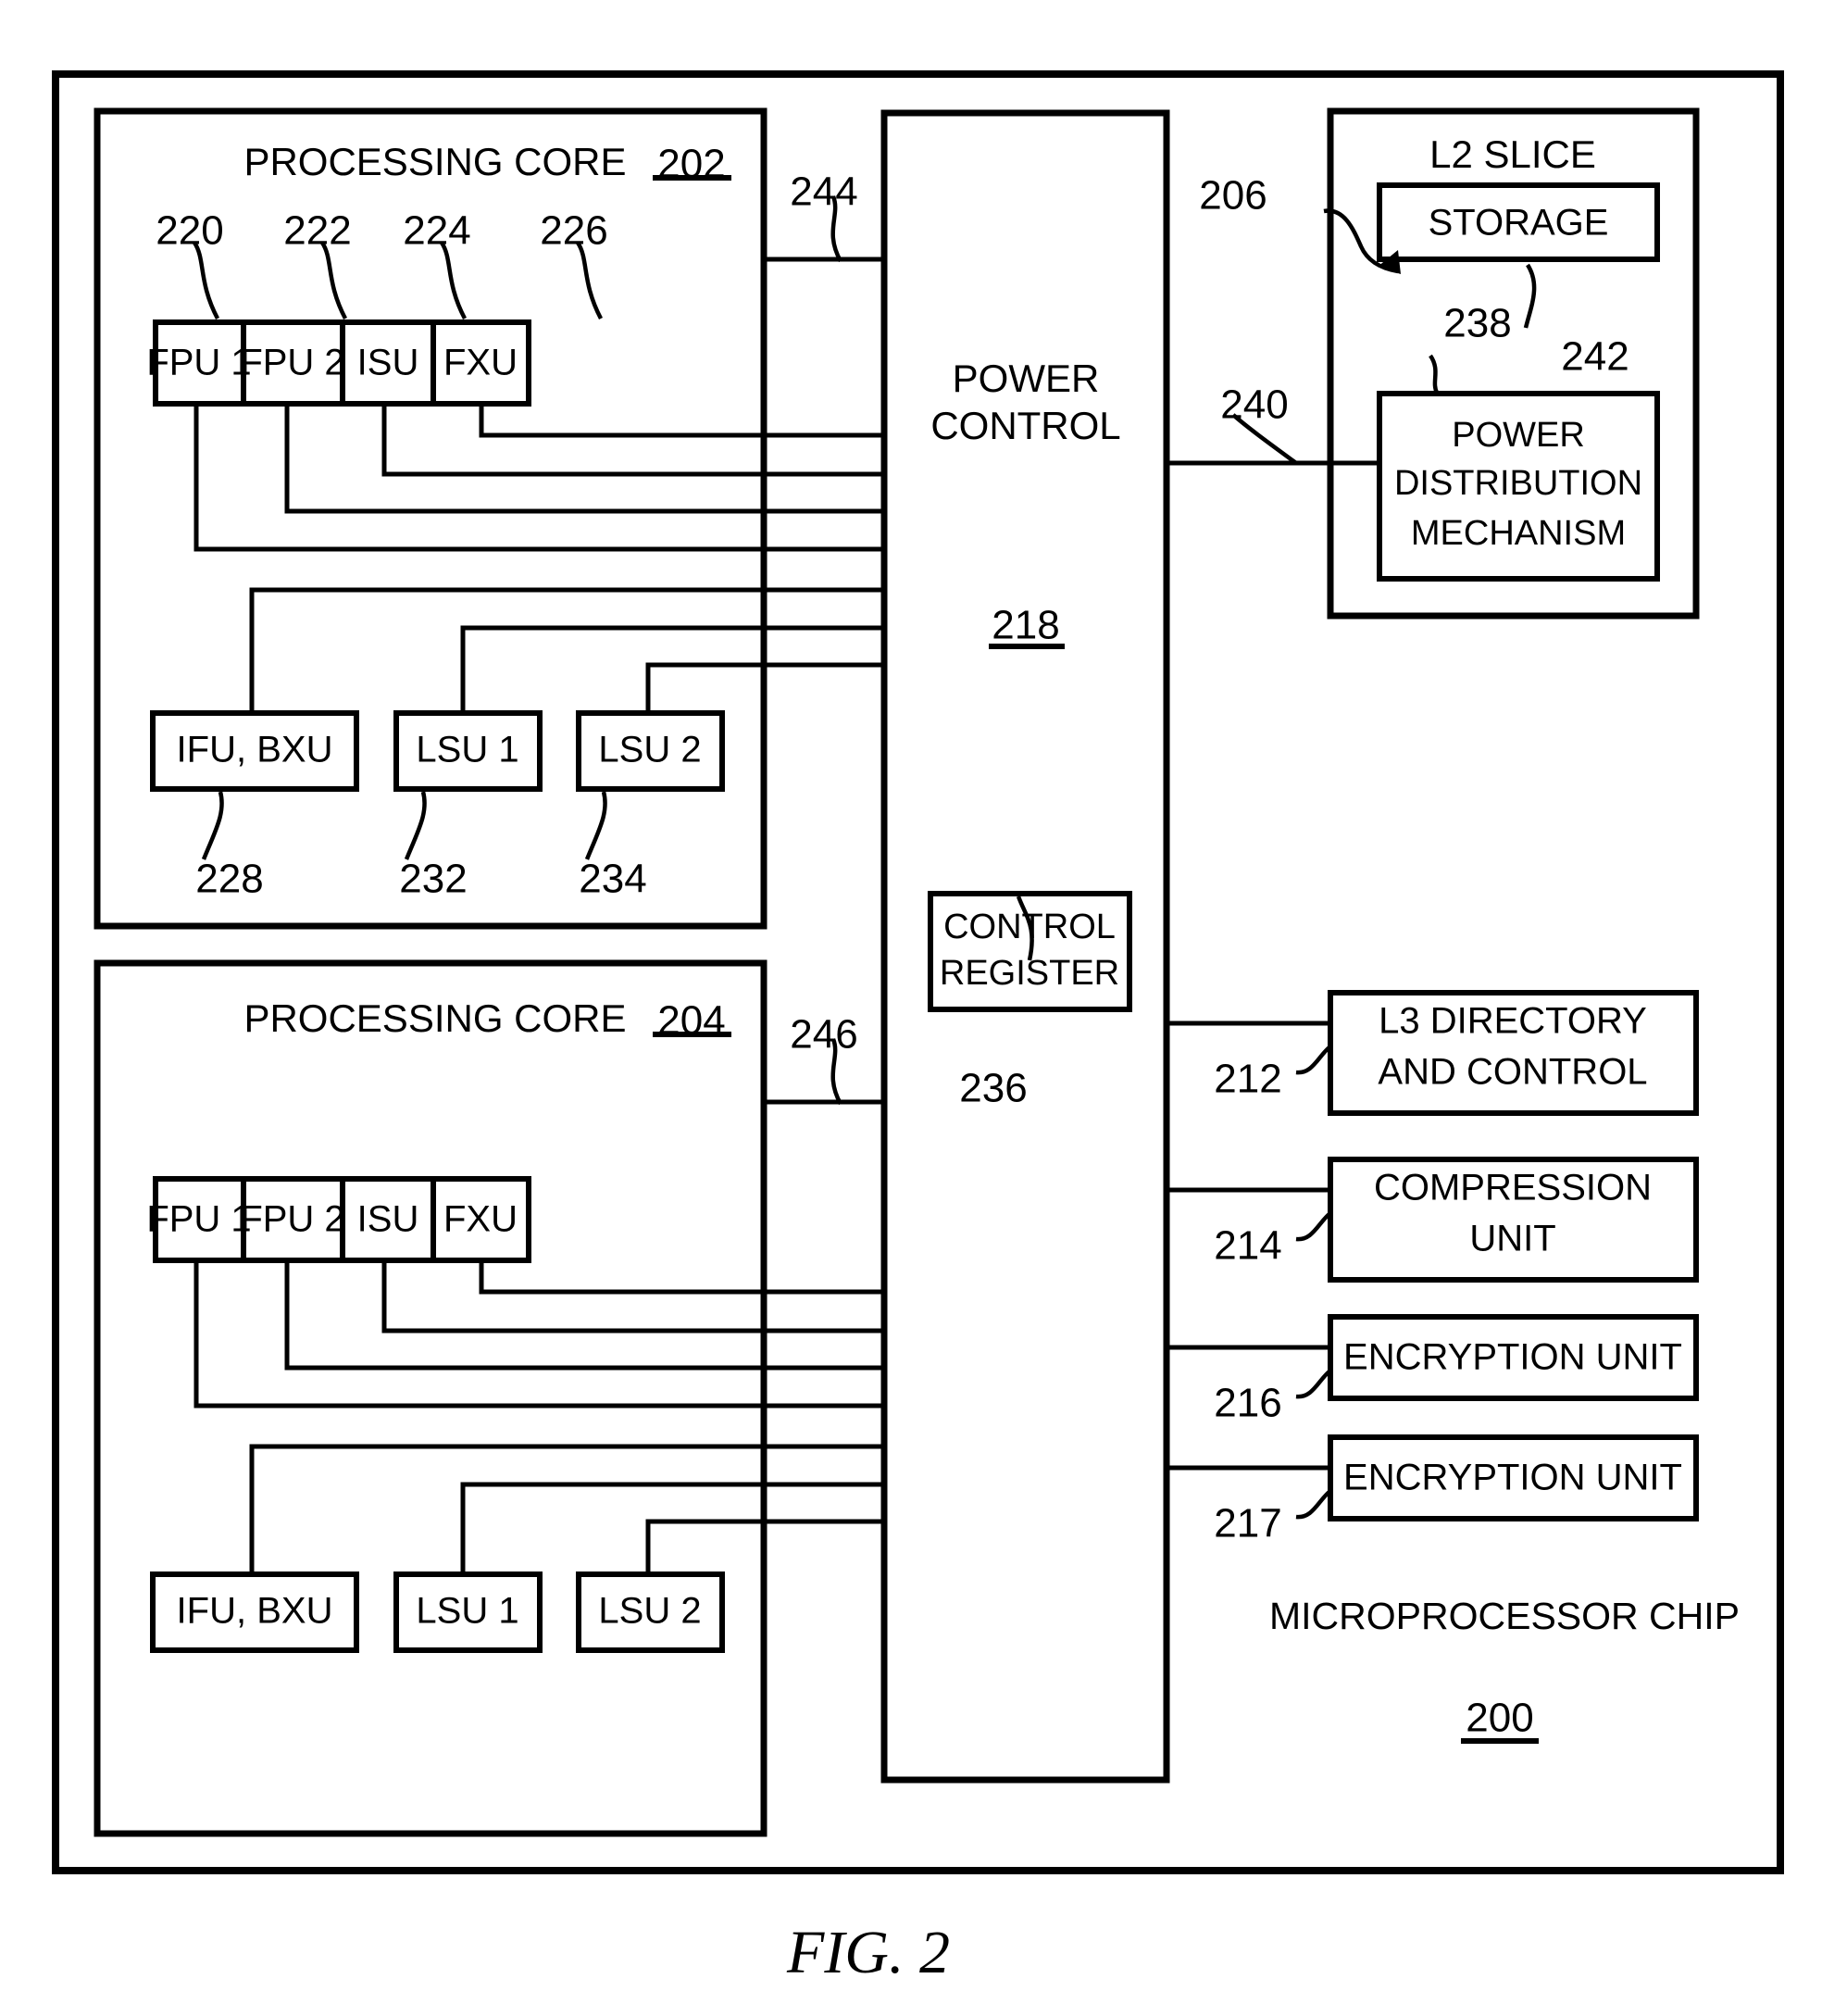  Describe the element at coordinates (868, 1952) in the screenshot. I see `figure-caption: FIG. 2` at that location.